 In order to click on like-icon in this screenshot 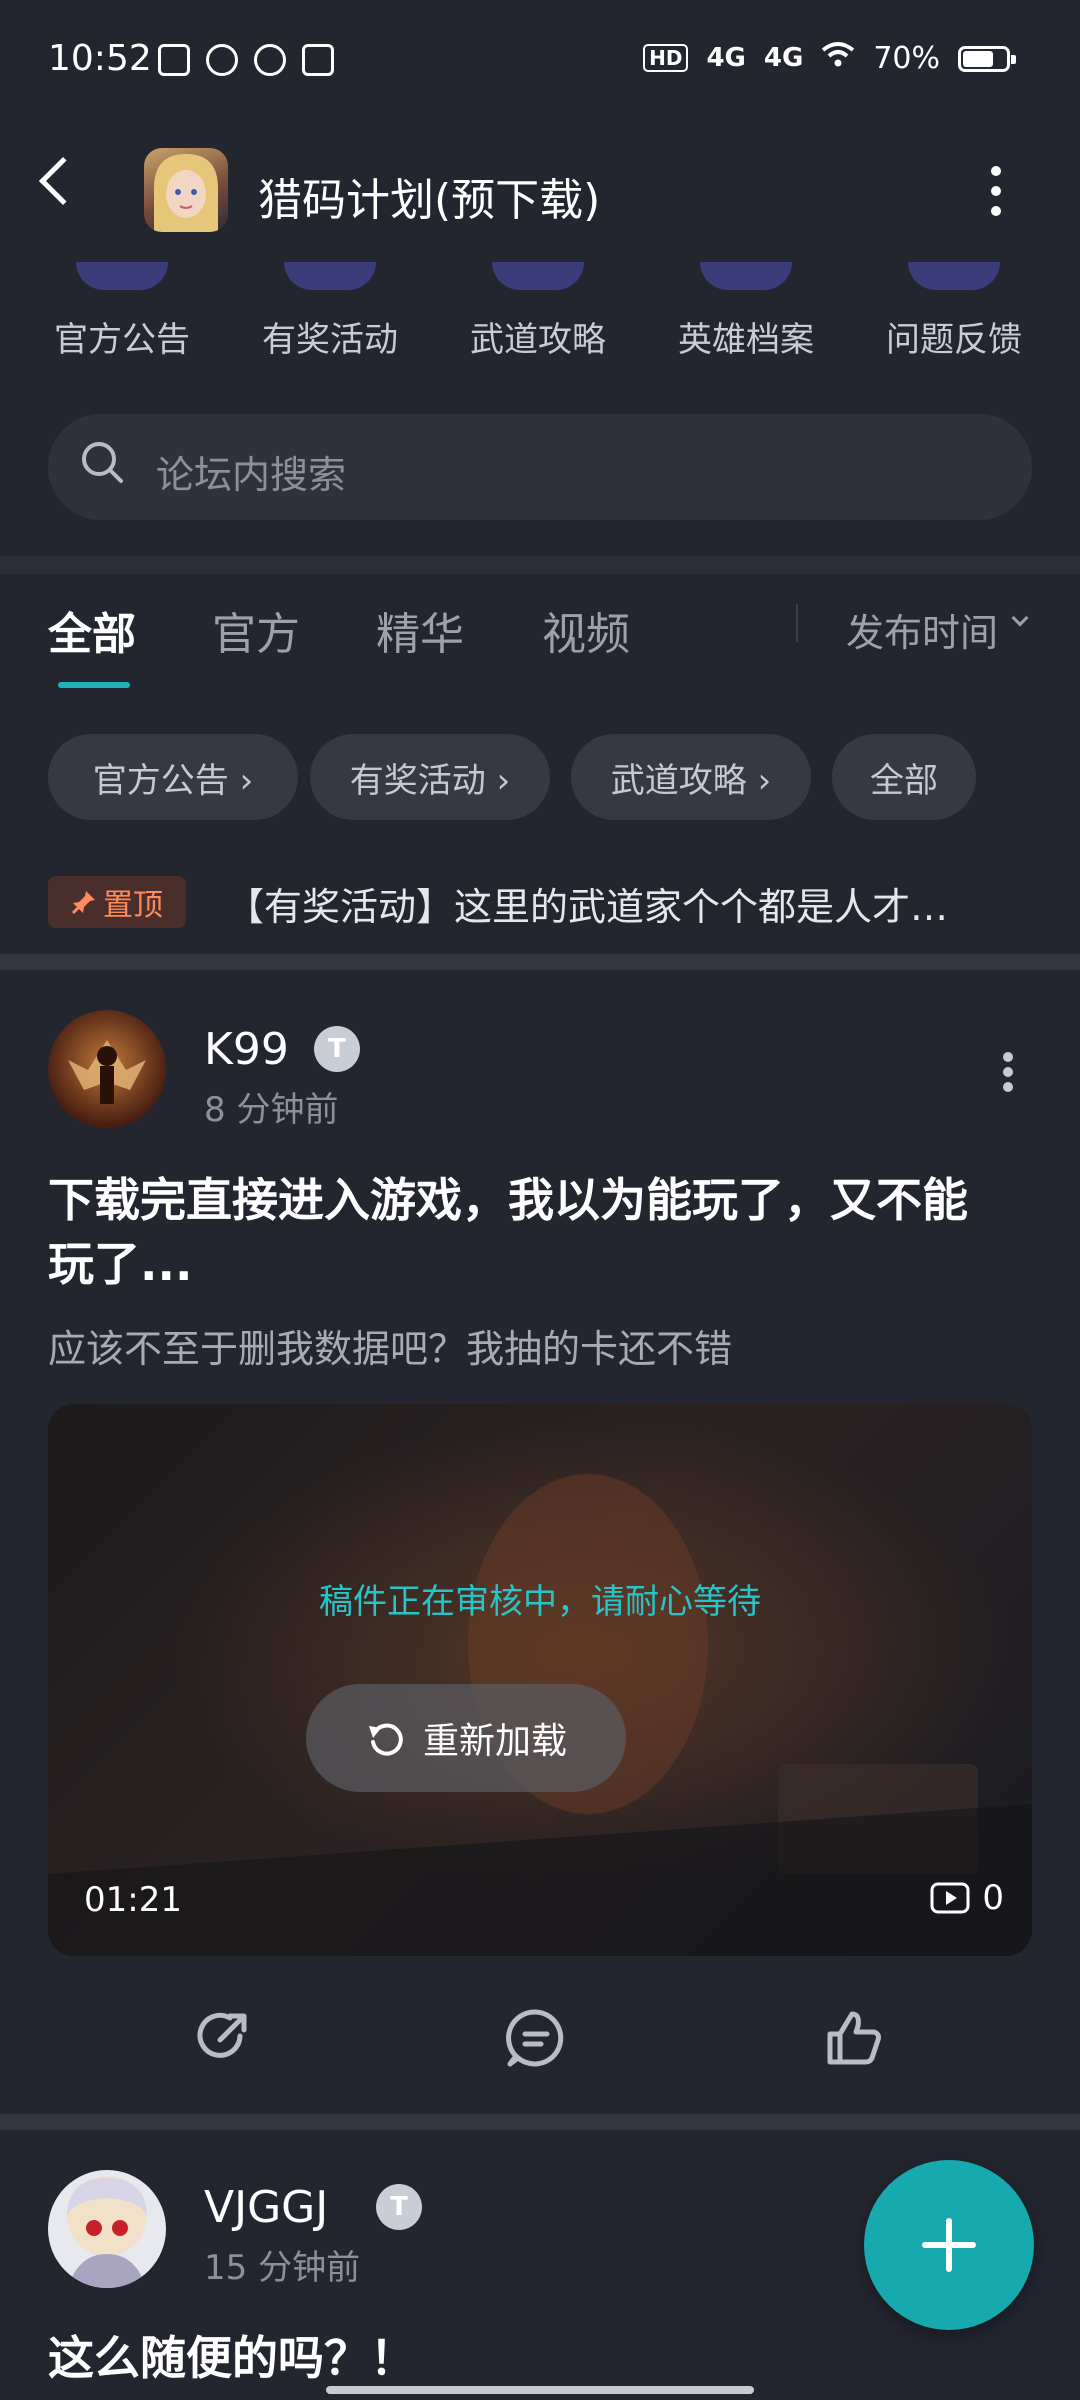, I will do `click(854, 2038)`.